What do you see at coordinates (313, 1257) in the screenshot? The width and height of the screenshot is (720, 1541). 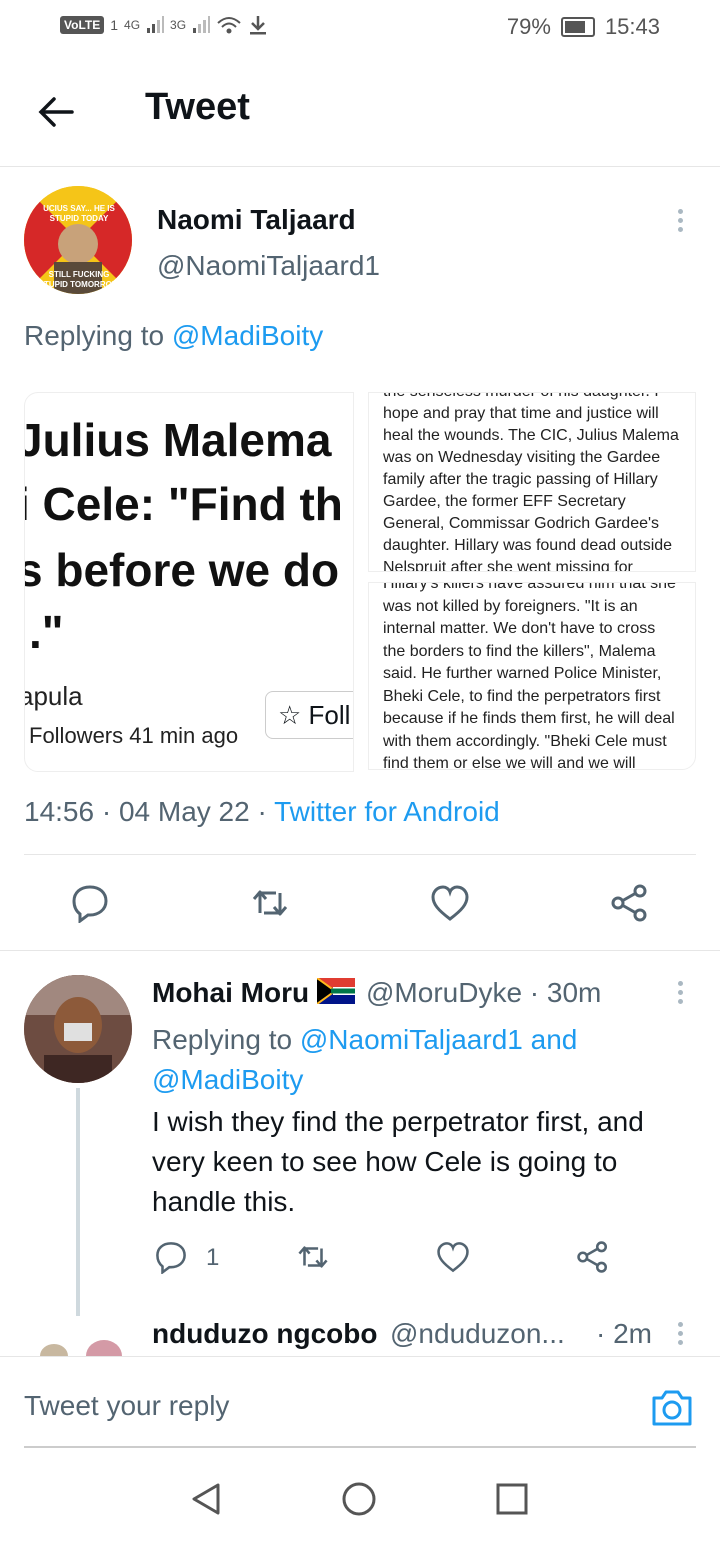 I see `reply-retweet-icon` at bounding box center [313, 1257].